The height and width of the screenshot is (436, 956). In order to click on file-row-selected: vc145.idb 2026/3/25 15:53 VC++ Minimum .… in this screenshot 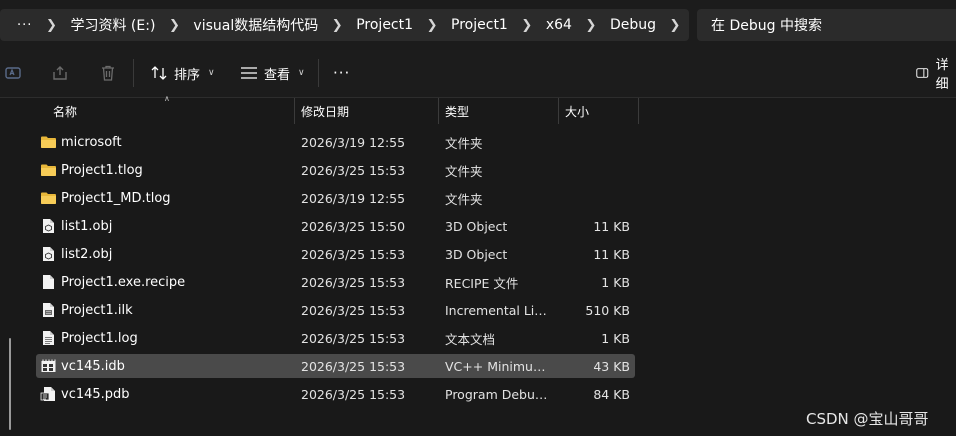, I will do `click(335, 366)`.